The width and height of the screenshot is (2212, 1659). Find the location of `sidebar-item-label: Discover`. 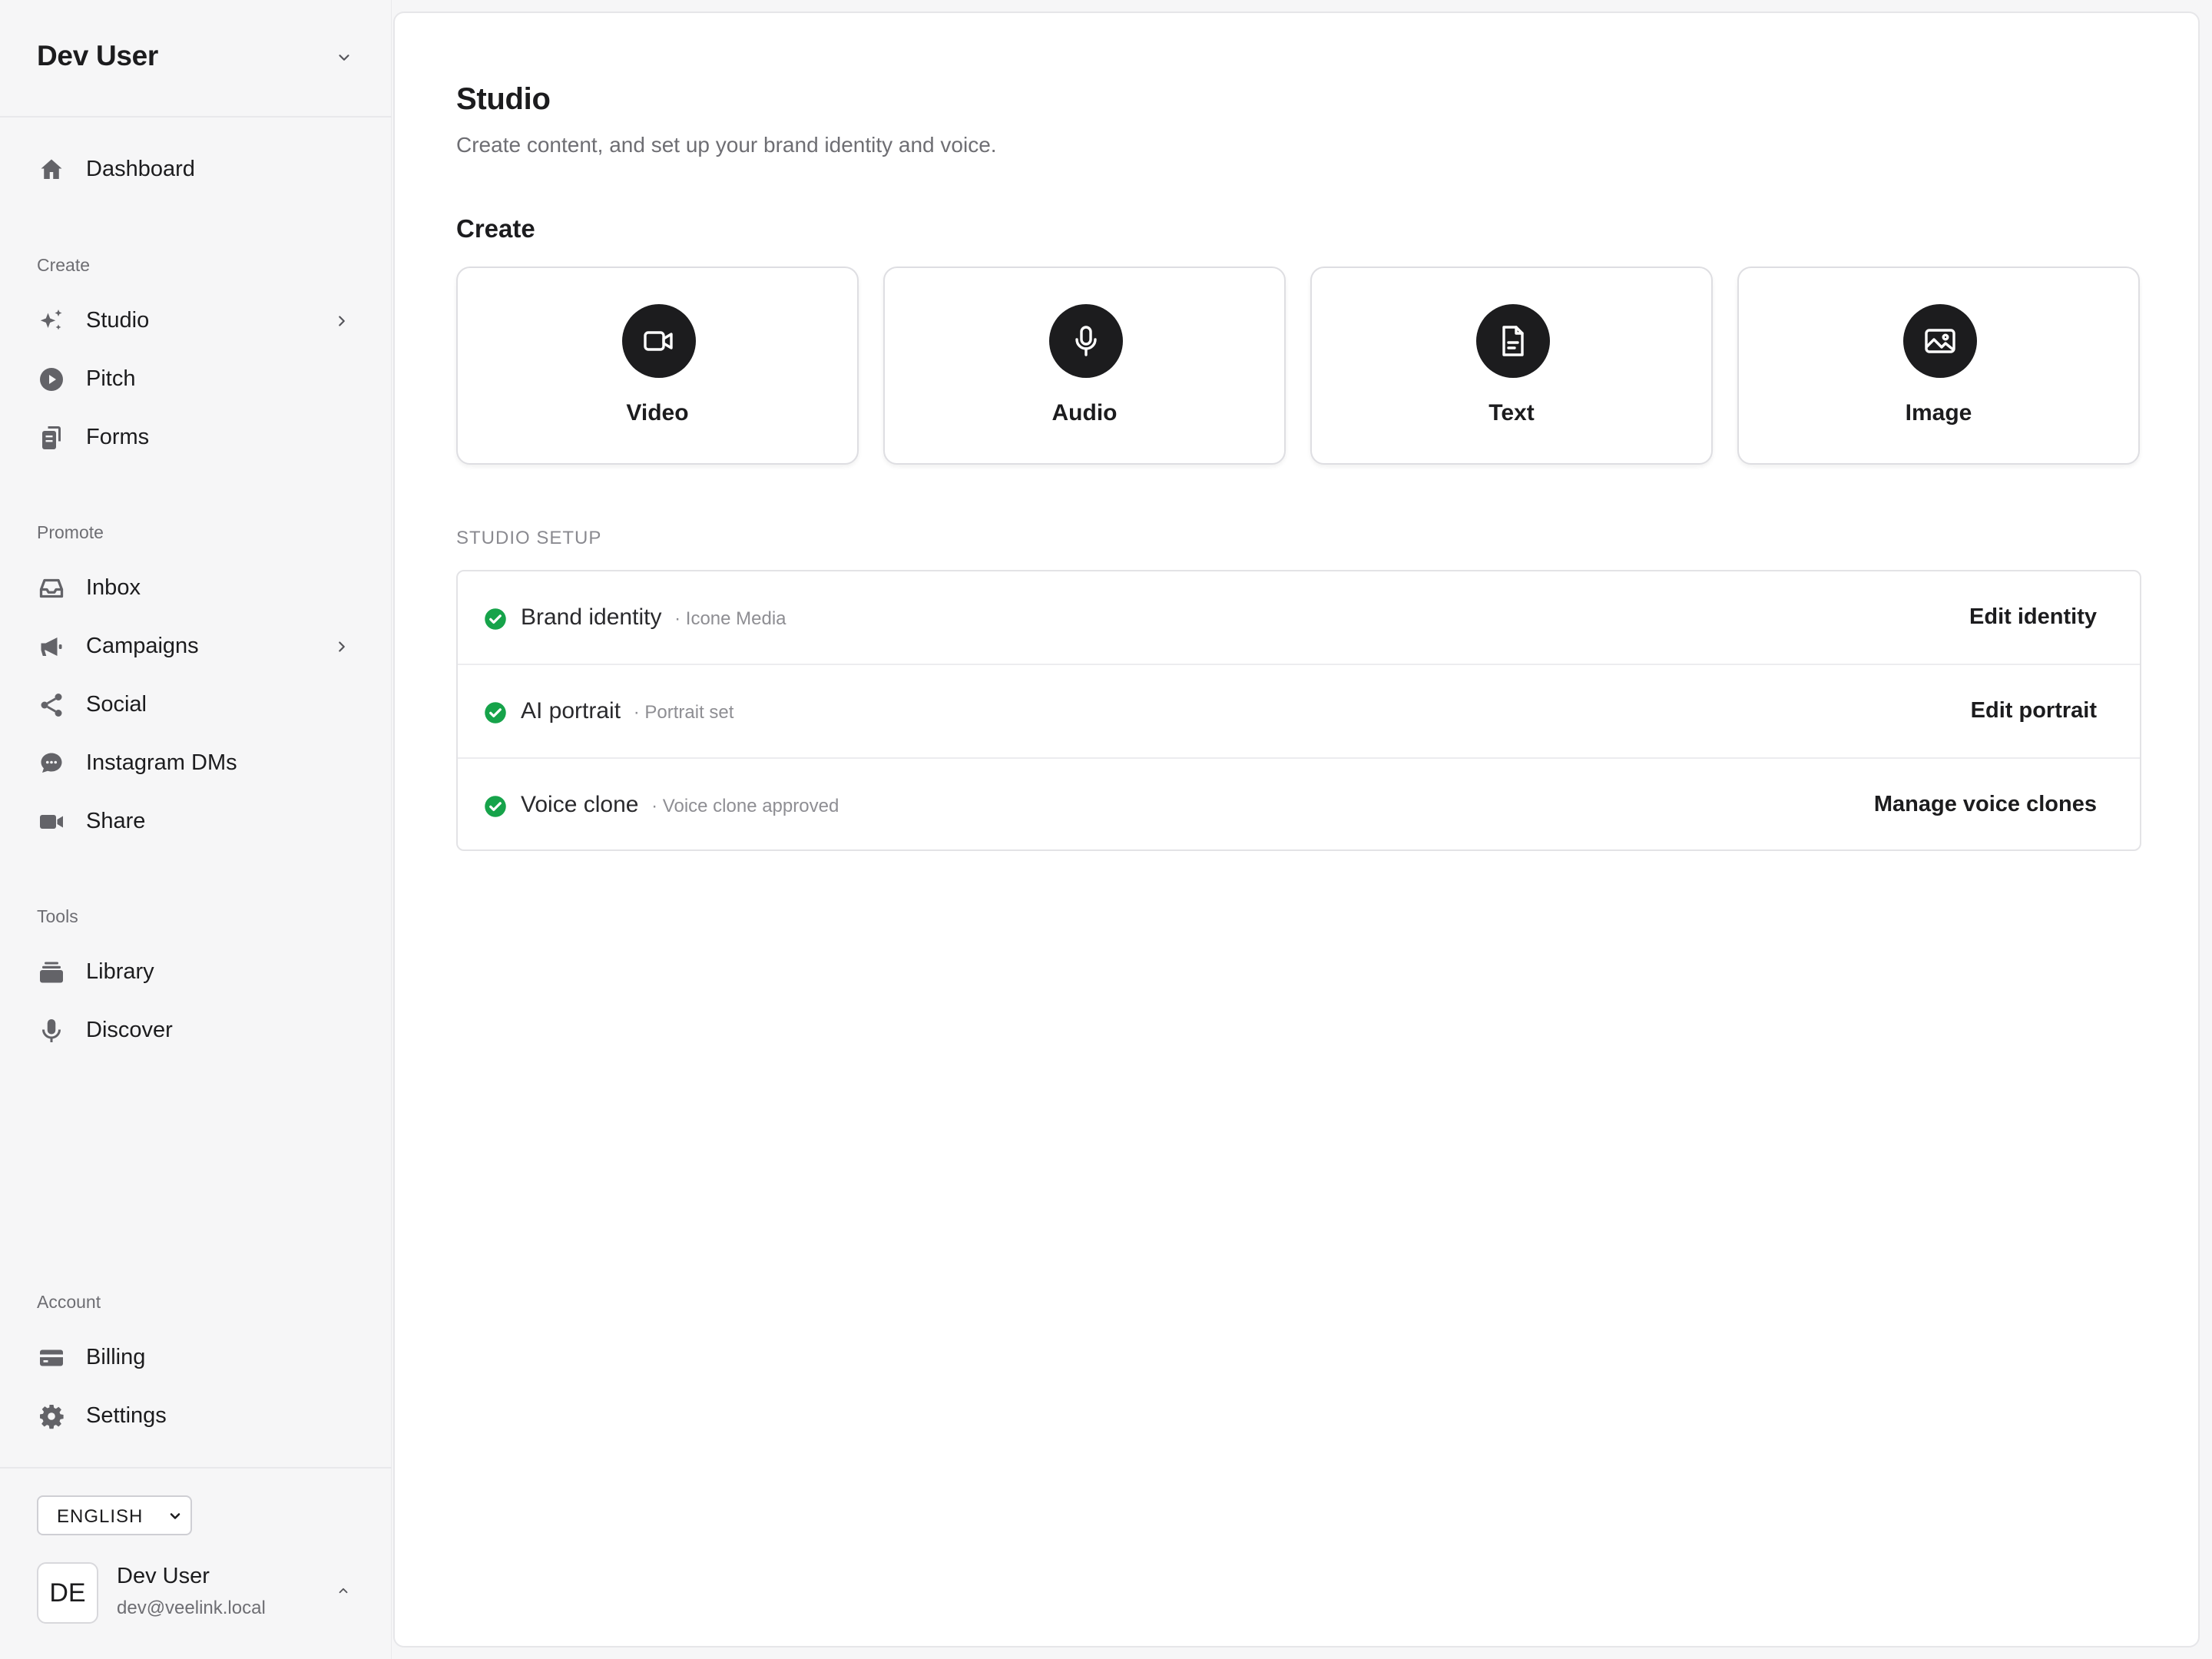

sidebar-item-label: Discover is located at coordinates (129, 1030).